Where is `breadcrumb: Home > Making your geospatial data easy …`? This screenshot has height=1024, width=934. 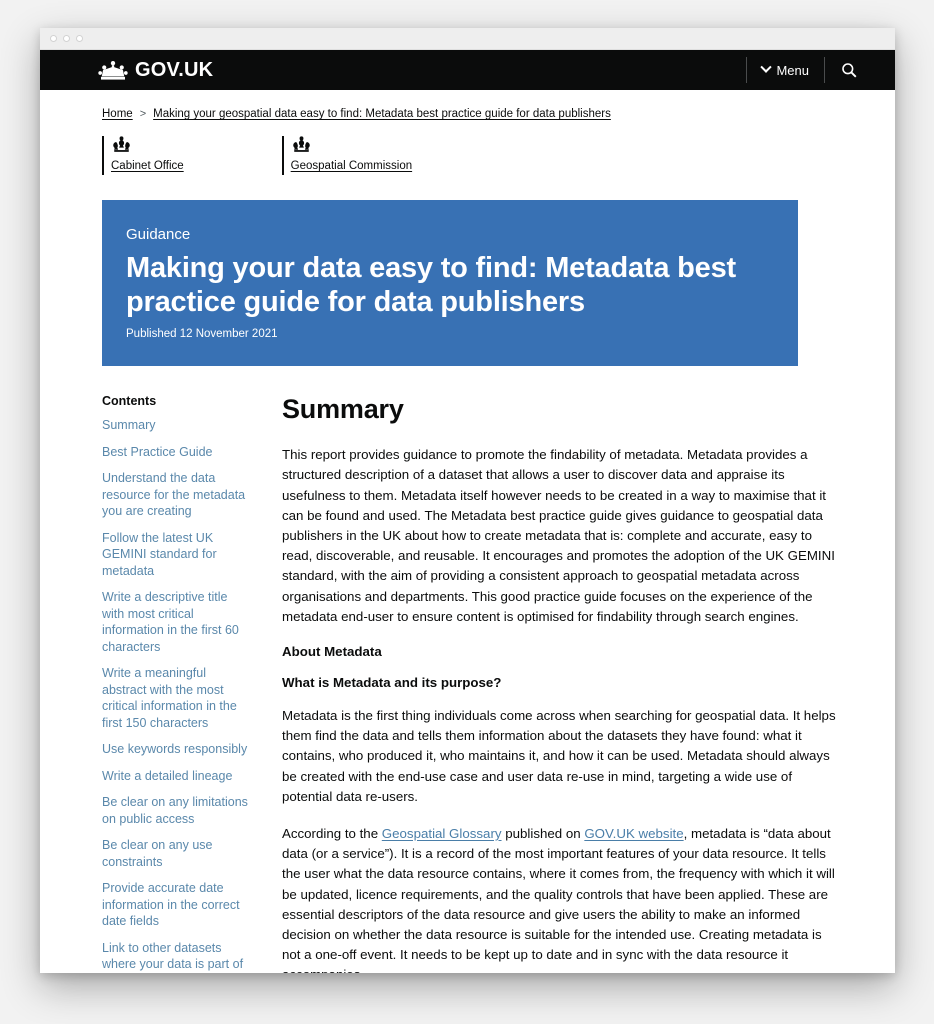 breadcrumb: Home > Making your geospatial data easy … is located at coordinates (470, 105).